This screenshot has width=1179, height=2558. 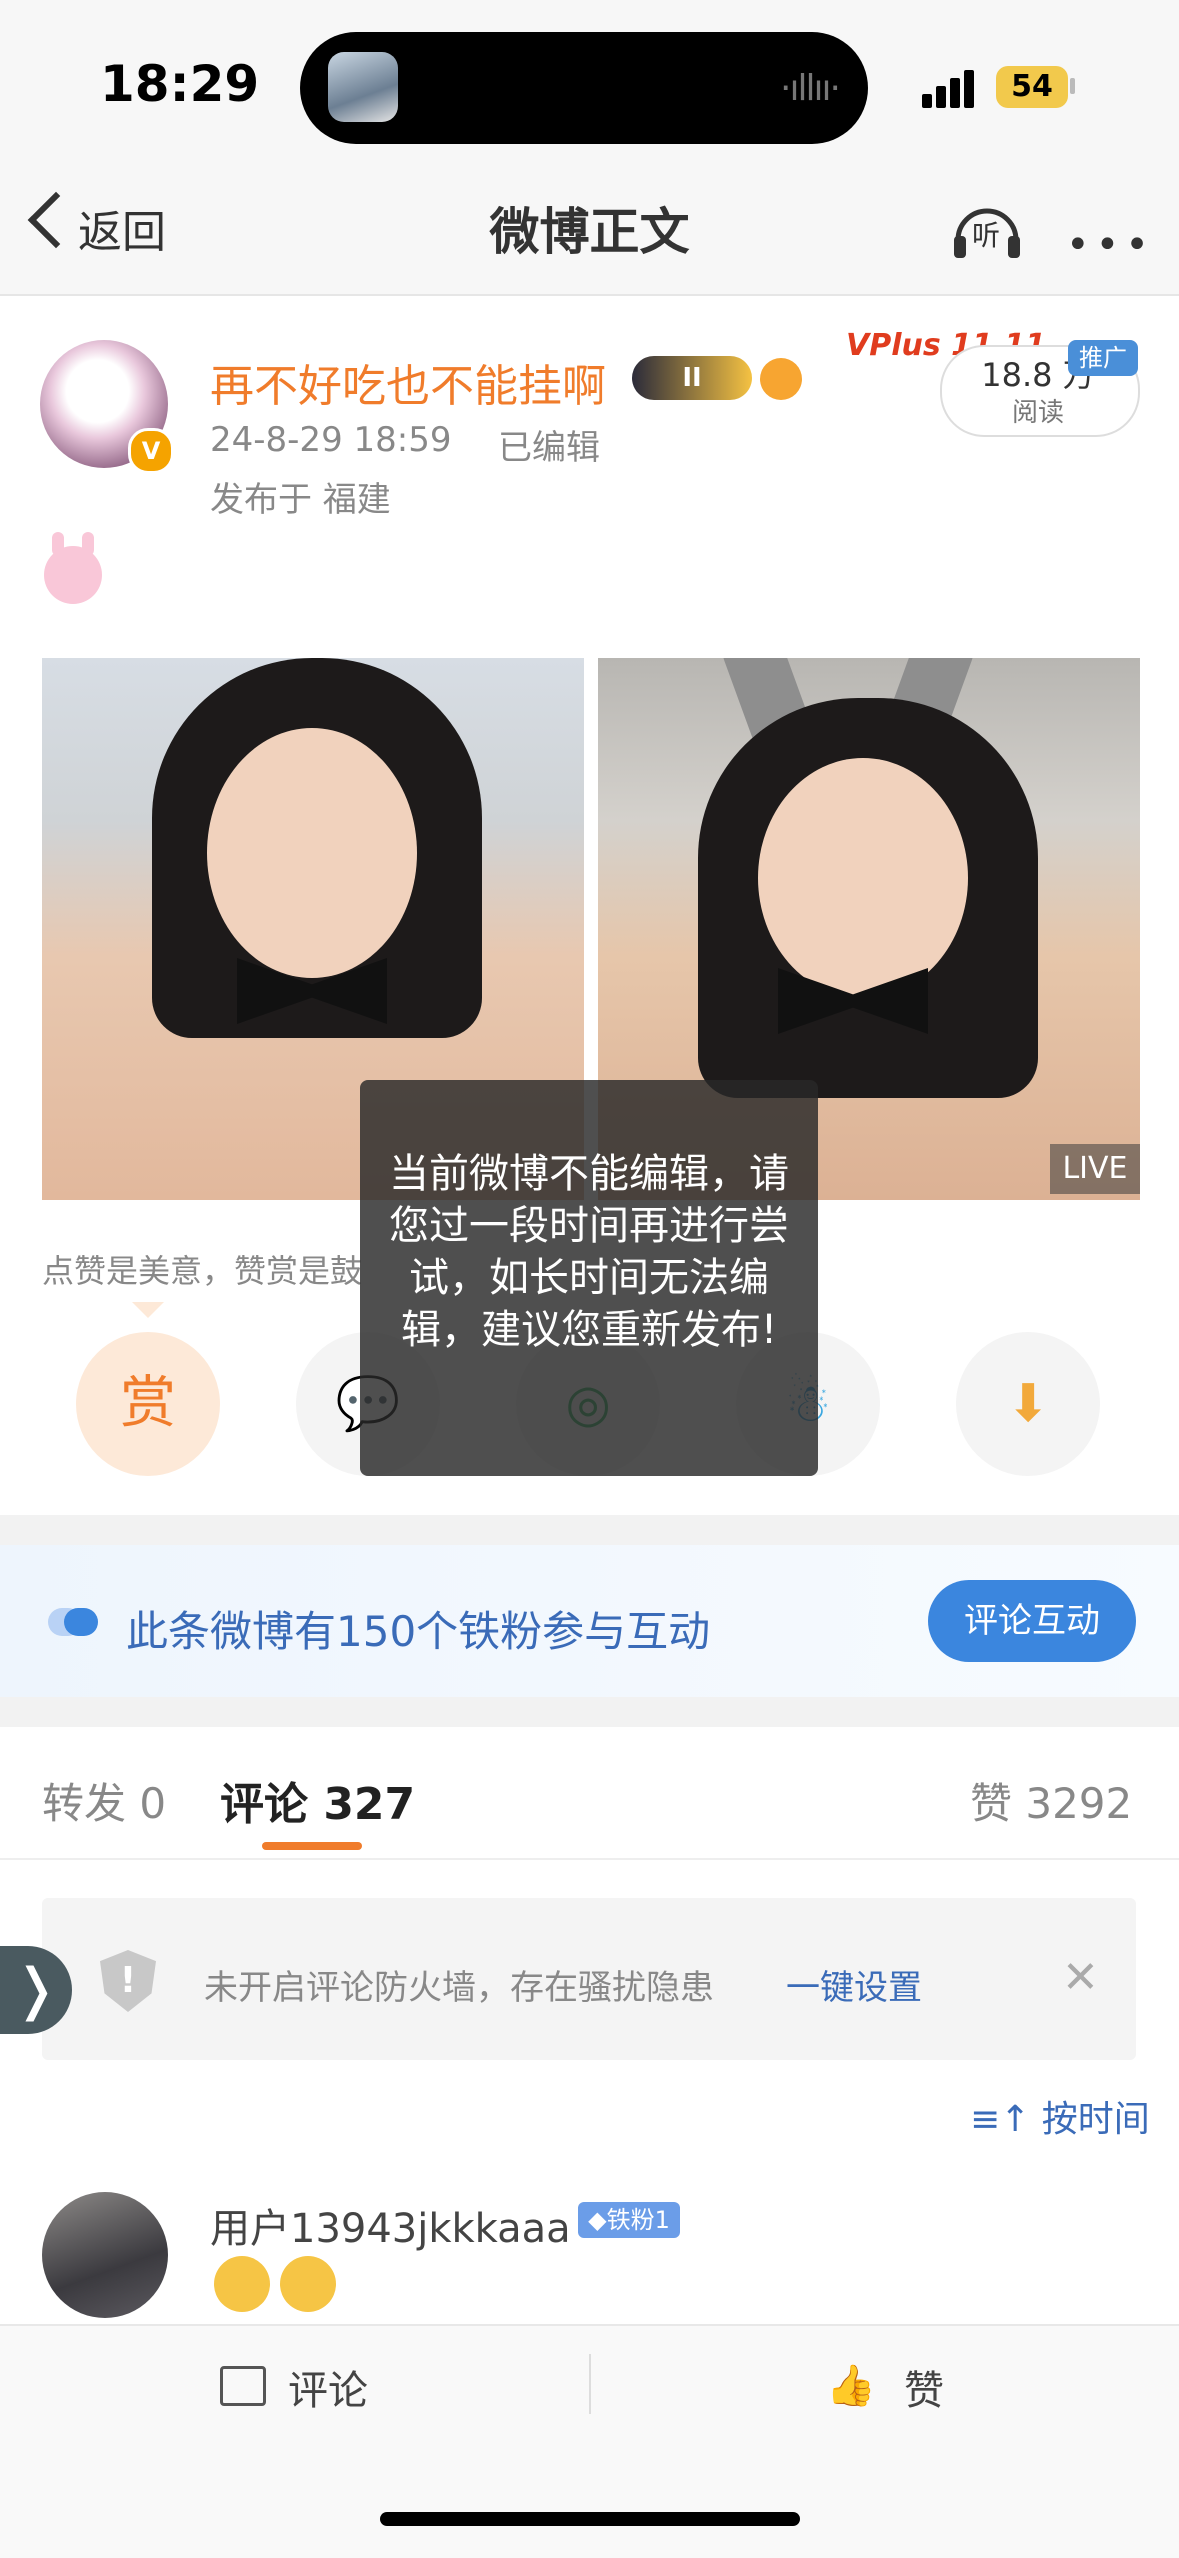 What do you see at coordinates (1037, 413) in the screenshot?
I see `reads-label: 阅读` at bounding box center [1037, 413].